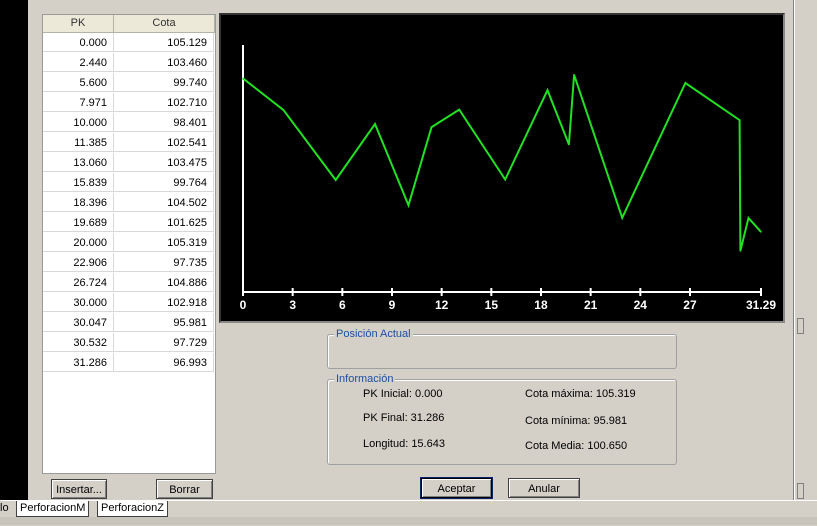  I want to click on table-header: PK Cota, so click(129, 24).